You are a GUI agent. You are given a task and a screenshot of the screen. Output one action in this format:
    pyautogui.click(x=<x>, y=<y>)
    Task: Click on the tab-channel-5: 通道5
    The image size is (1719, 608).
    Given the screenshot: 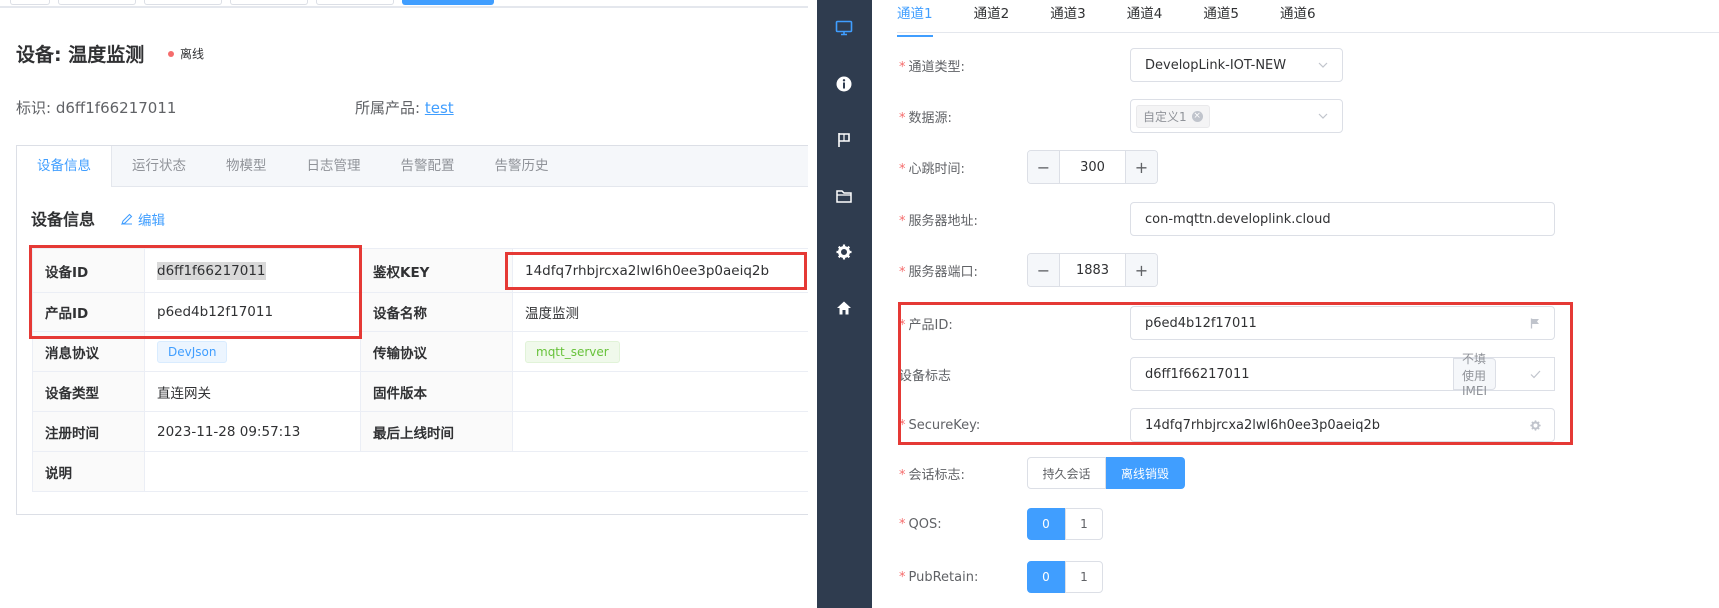 What is the action you would take?
    pyautogui.click(x=1221, y=16)
    